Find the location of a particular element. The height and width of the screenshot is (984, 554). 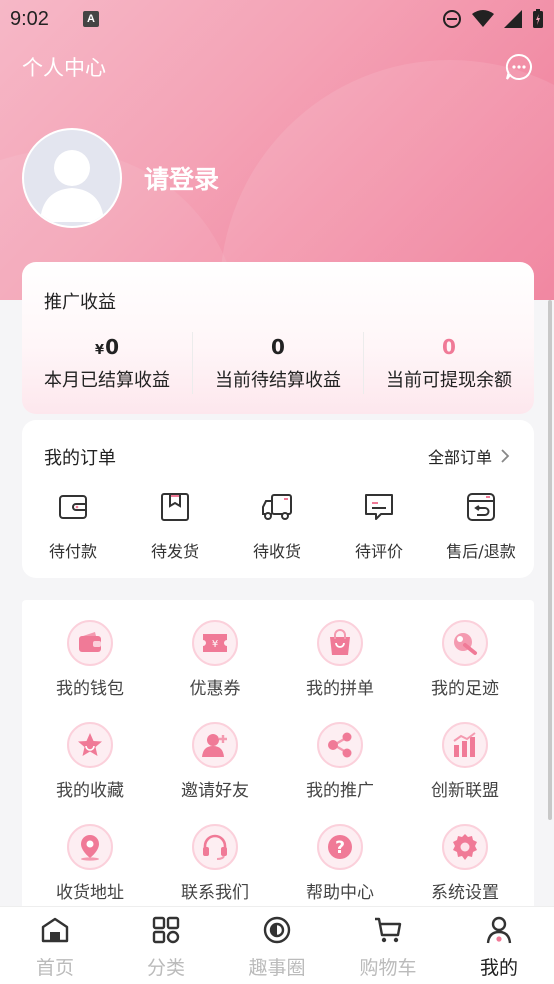

service-innovation-alliance: 创新联盟 is located at coordinates (465, 761).